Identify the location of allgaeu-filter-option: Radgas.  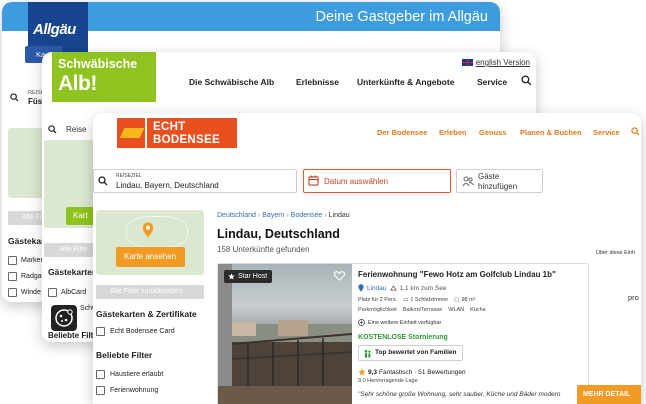
(26, 276).